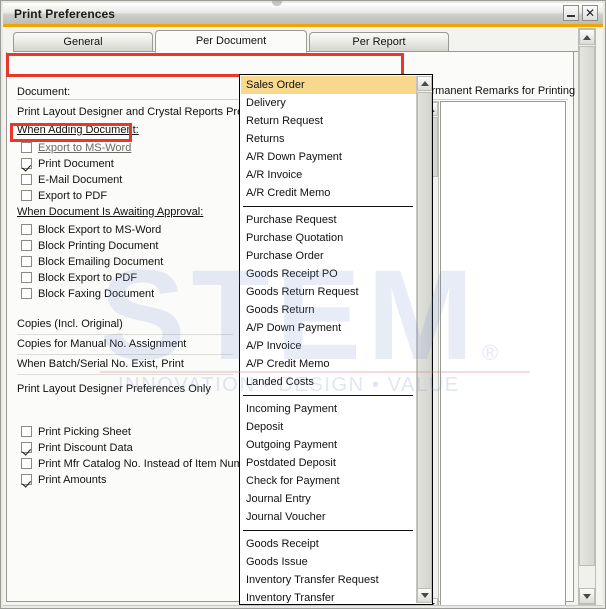  What do you see at coordinates (328, 274) in the screenshot?
I see `dropdown-item-goods-receipt-po: Goods Receipt PO` at bounding box center [328, 274].